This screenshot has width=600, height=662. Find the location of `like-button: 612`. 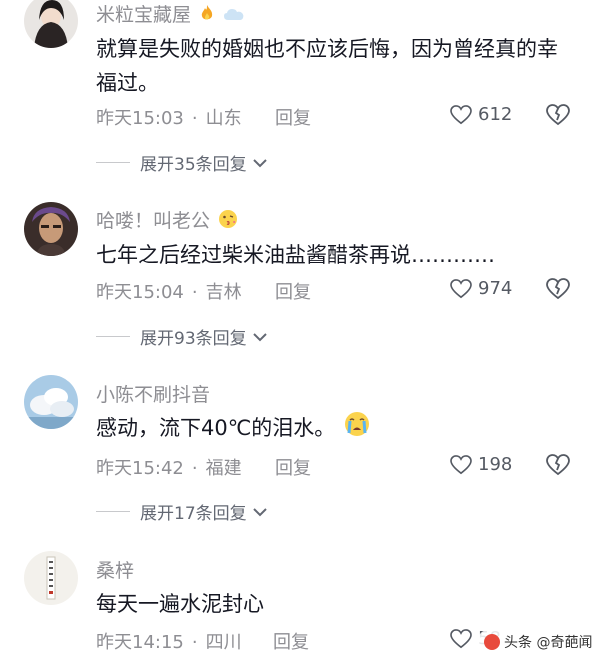

like-button: 612 is located at coordinates (481, 114).